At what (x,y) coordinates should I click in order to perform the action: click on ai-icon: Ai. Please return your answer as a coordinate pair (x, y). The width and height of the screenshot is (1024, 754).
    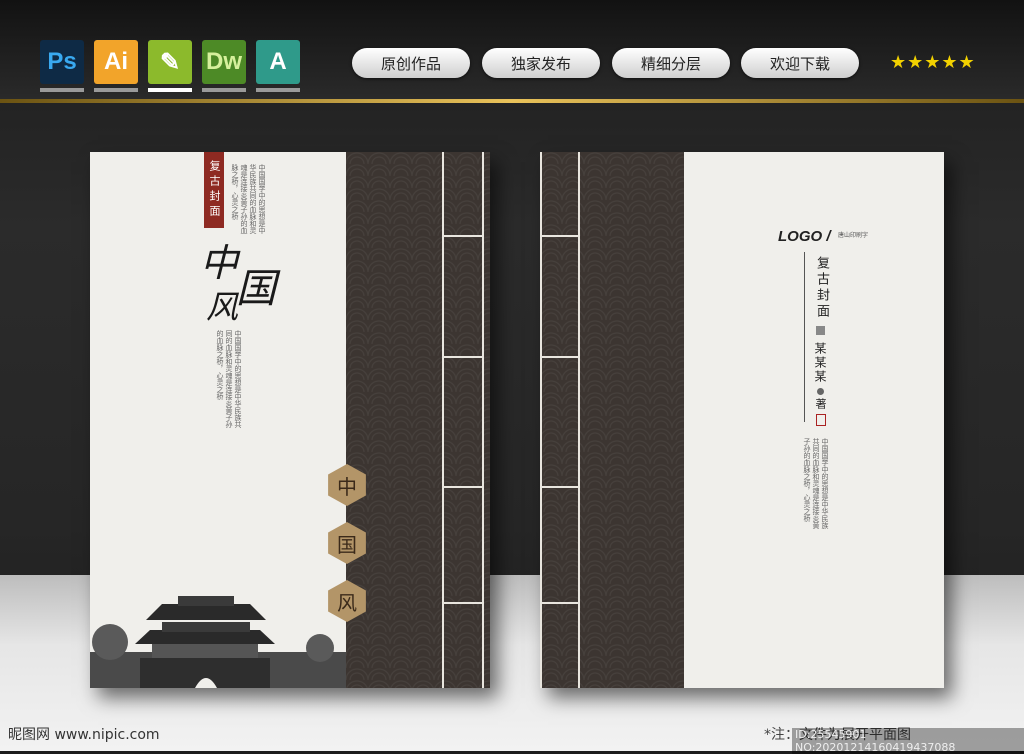
    Looking at the image, I should click on (116, 62).